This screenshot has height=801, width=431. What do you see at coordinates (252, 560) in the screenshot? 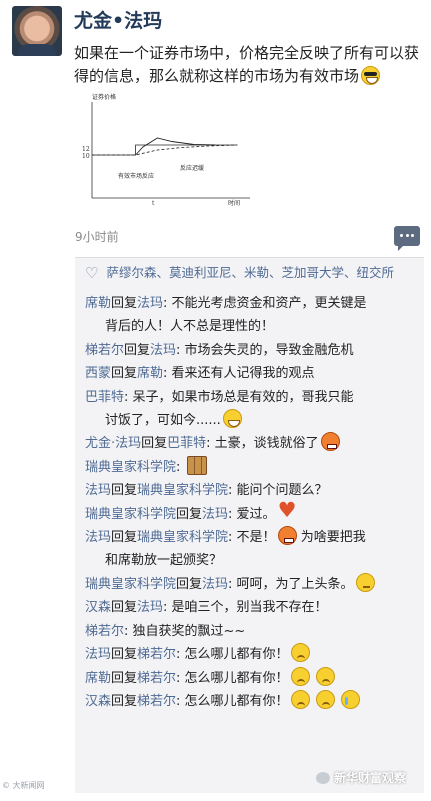
I see `comment-continuation: 和席勒放一起颁奖？` at bounding box center [252, 560].